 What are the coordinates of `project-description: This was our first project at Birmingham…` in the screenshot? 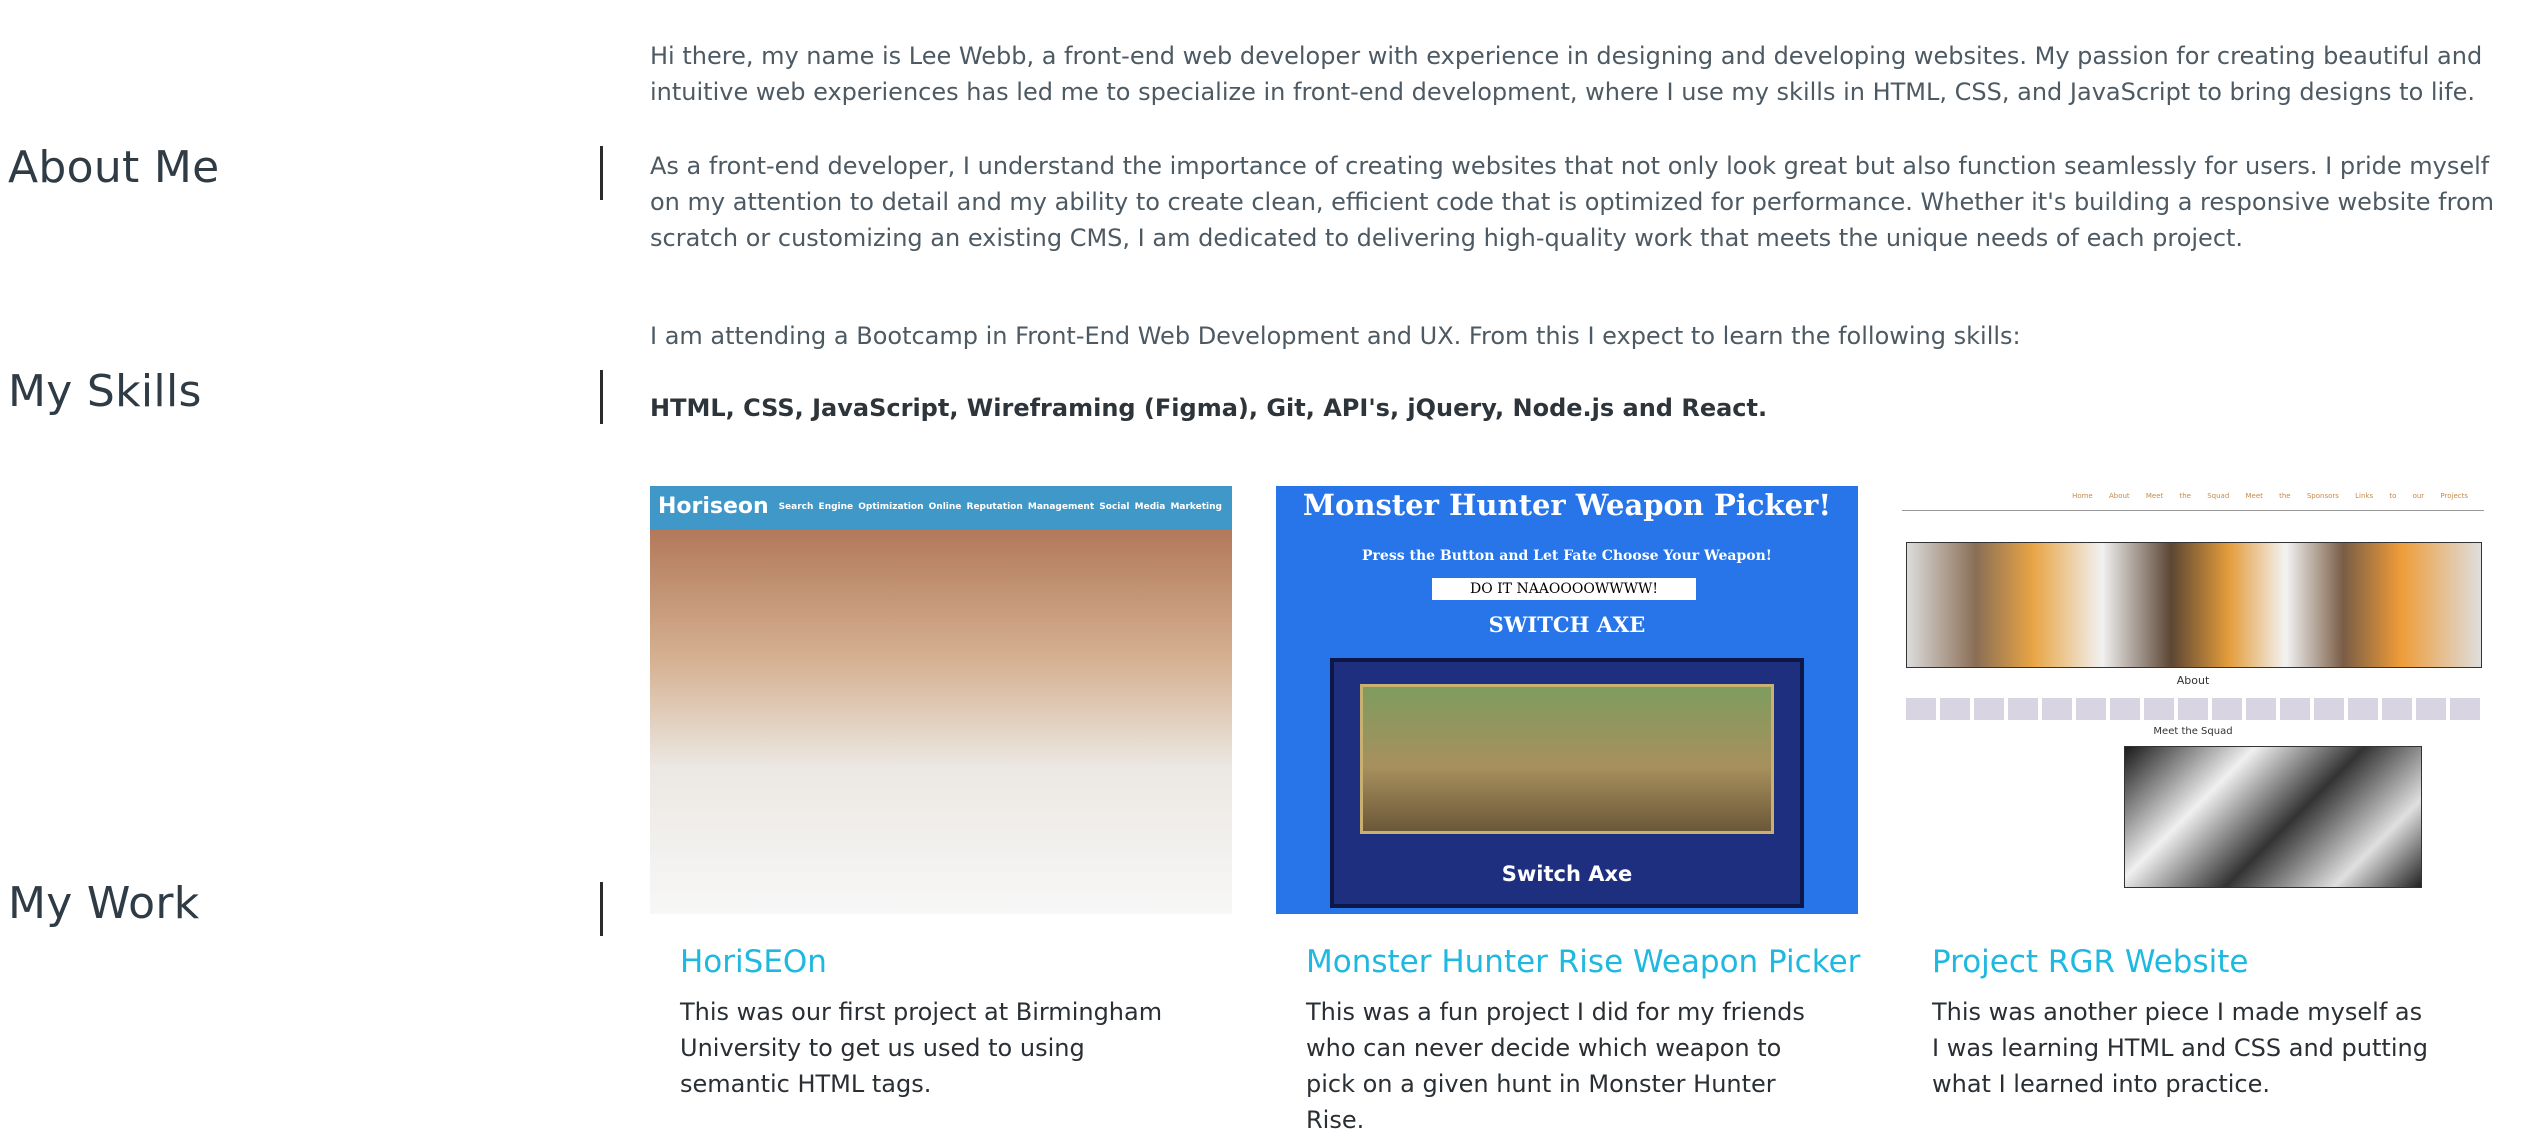 It's located at (921, 1048).